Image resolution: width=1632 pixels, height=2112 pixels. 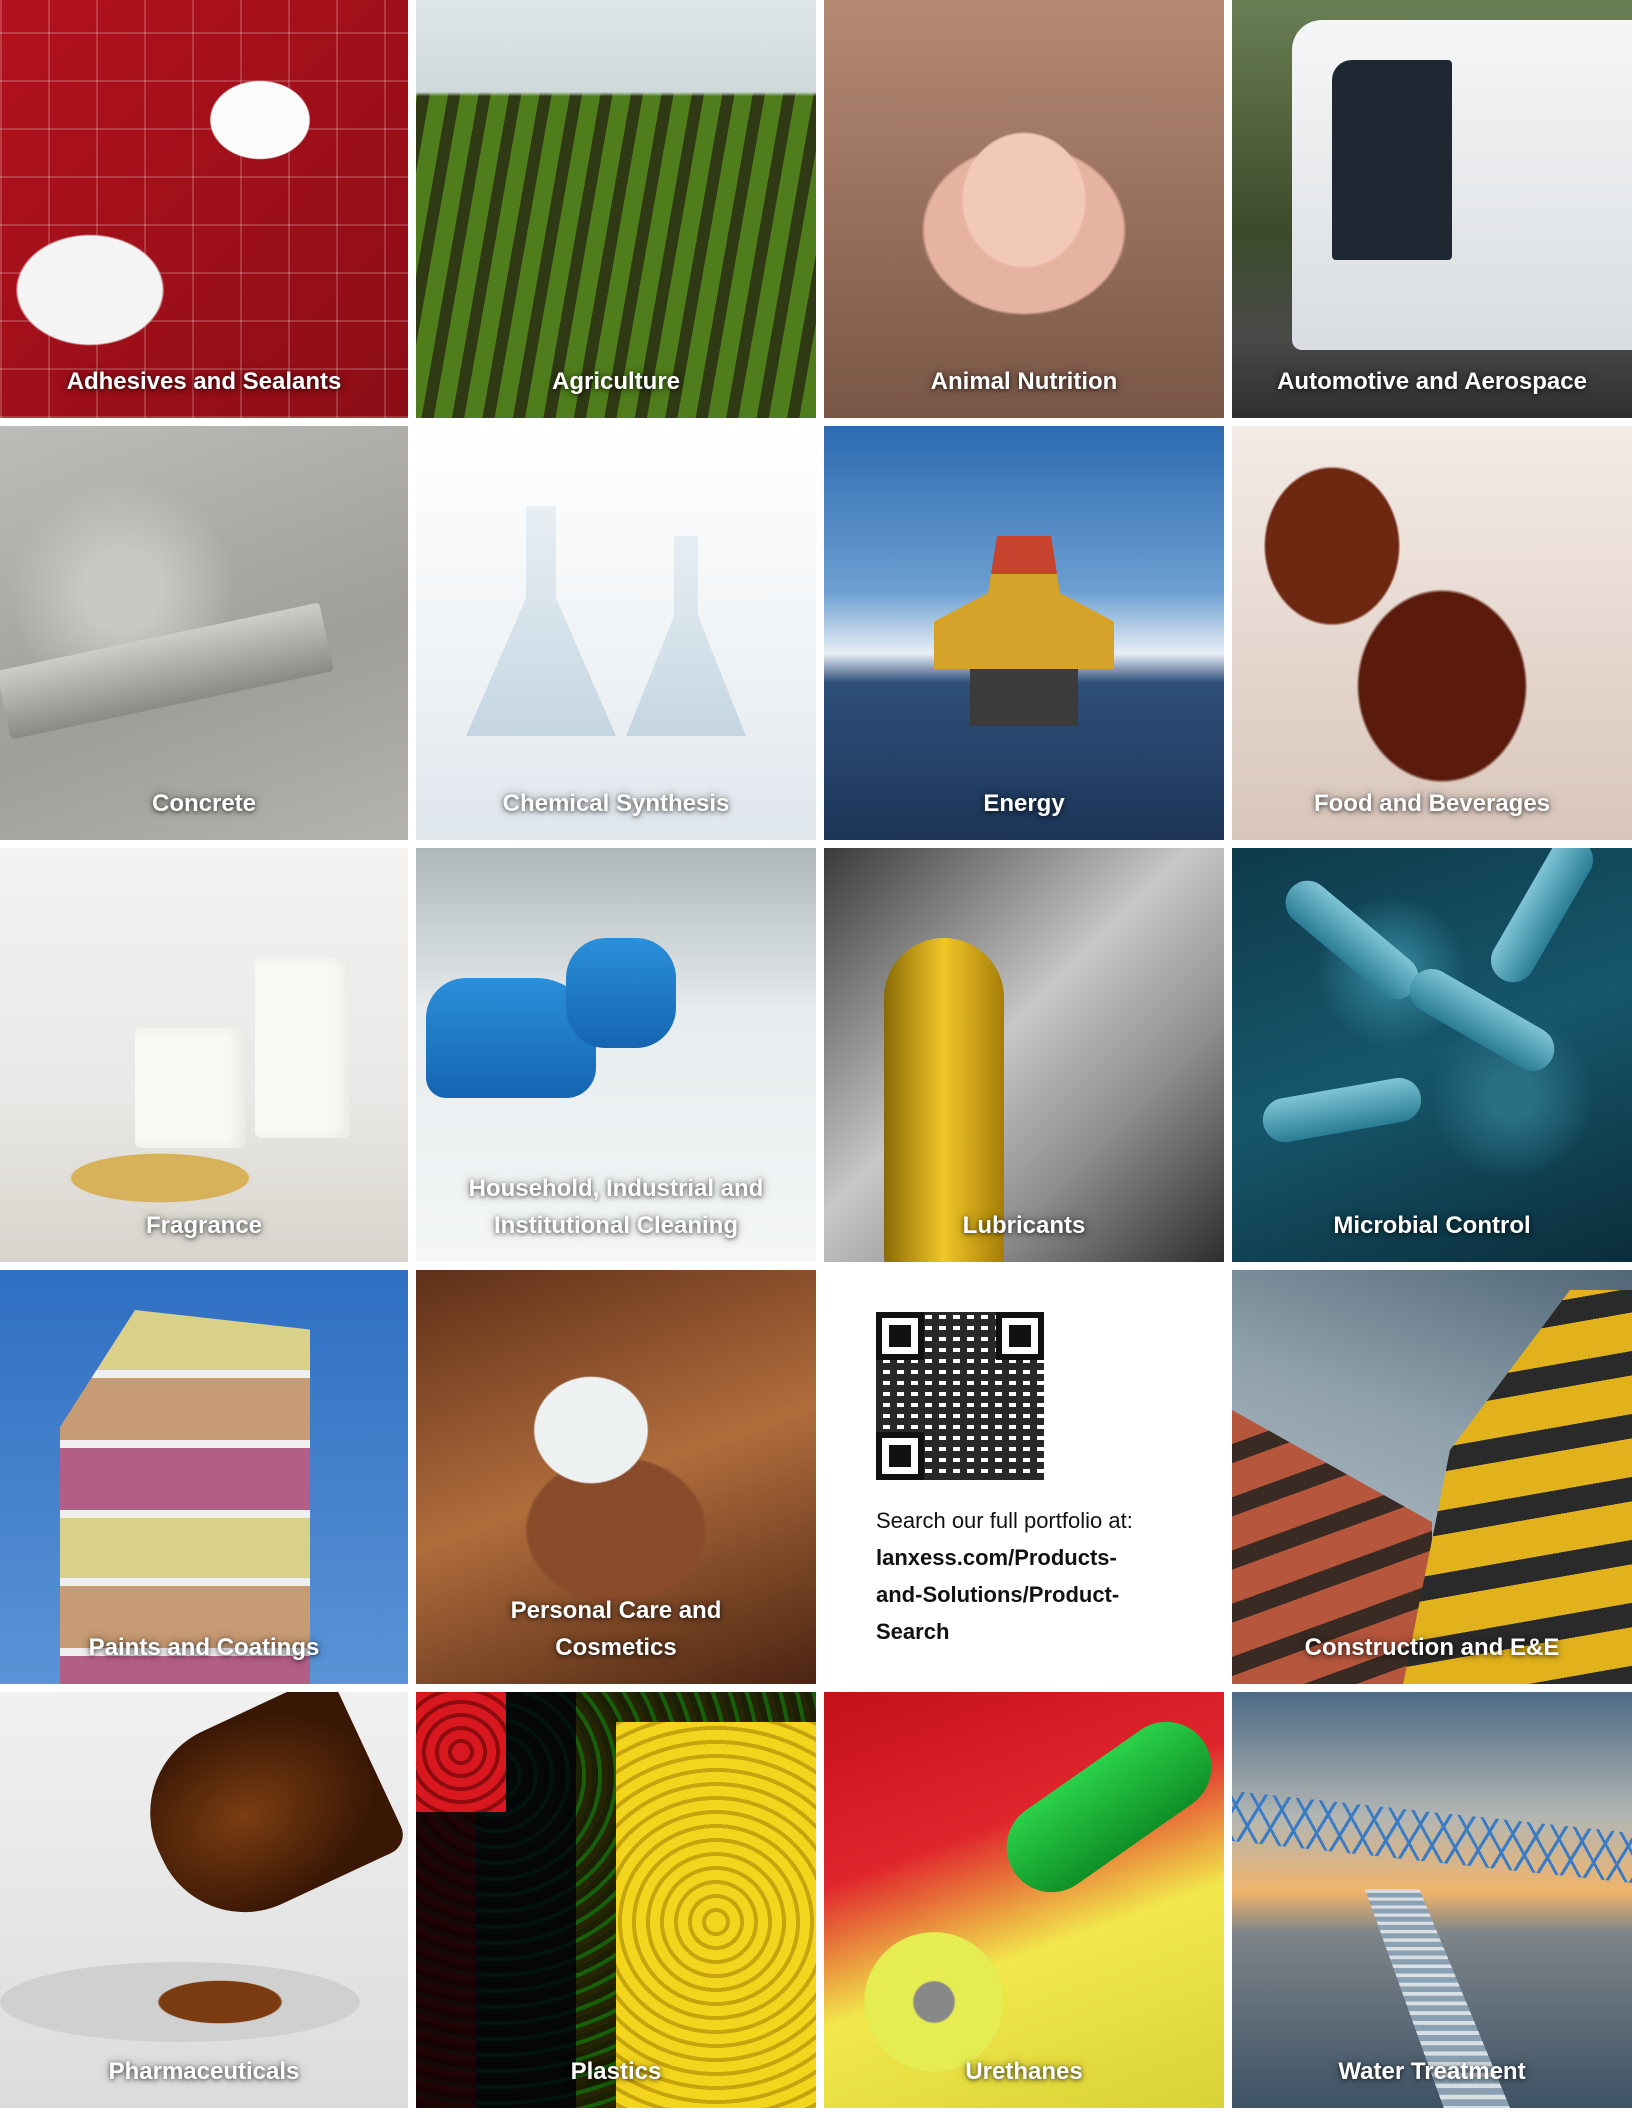 What do you see at coordinates (616, 2071) in the screenshot?
I see `tile-label: Plastics` at bounding box center [616, 2071].